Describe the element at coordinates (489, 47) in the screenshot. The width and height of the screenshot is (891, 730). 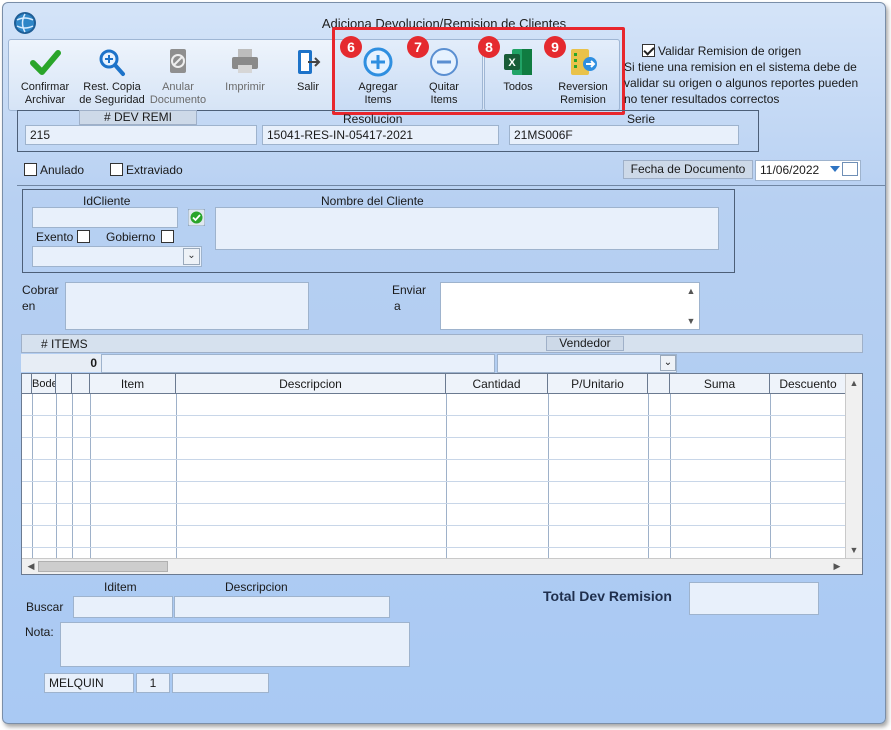
I see `badge-8: 8` at that location.